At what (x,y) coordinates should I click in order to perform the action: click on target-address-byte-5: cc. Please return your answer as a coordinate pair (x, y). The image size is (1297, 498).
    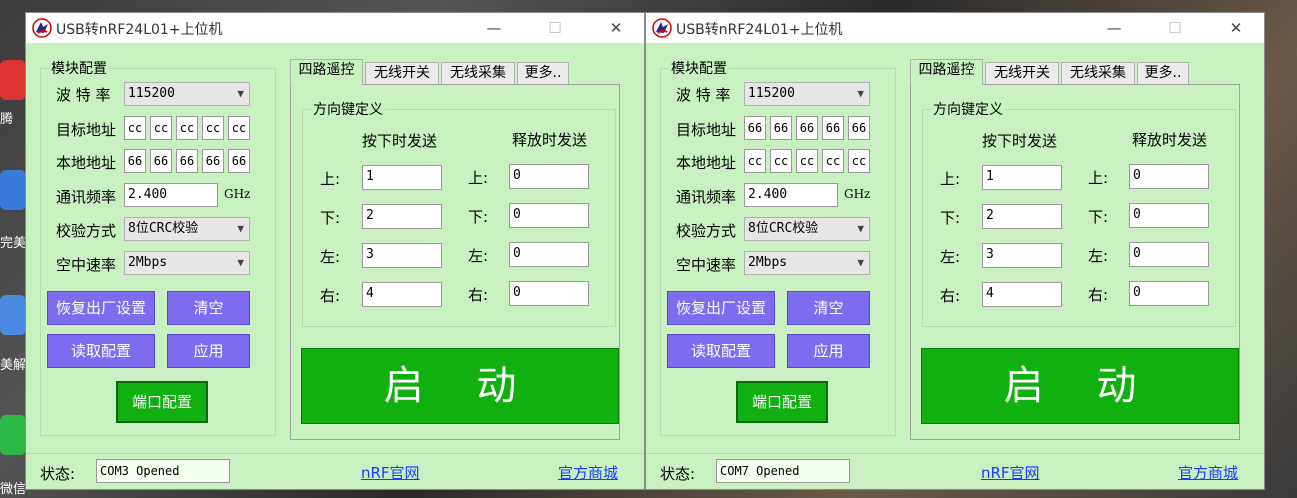
    Looking at the image, I should click on (239, 128).